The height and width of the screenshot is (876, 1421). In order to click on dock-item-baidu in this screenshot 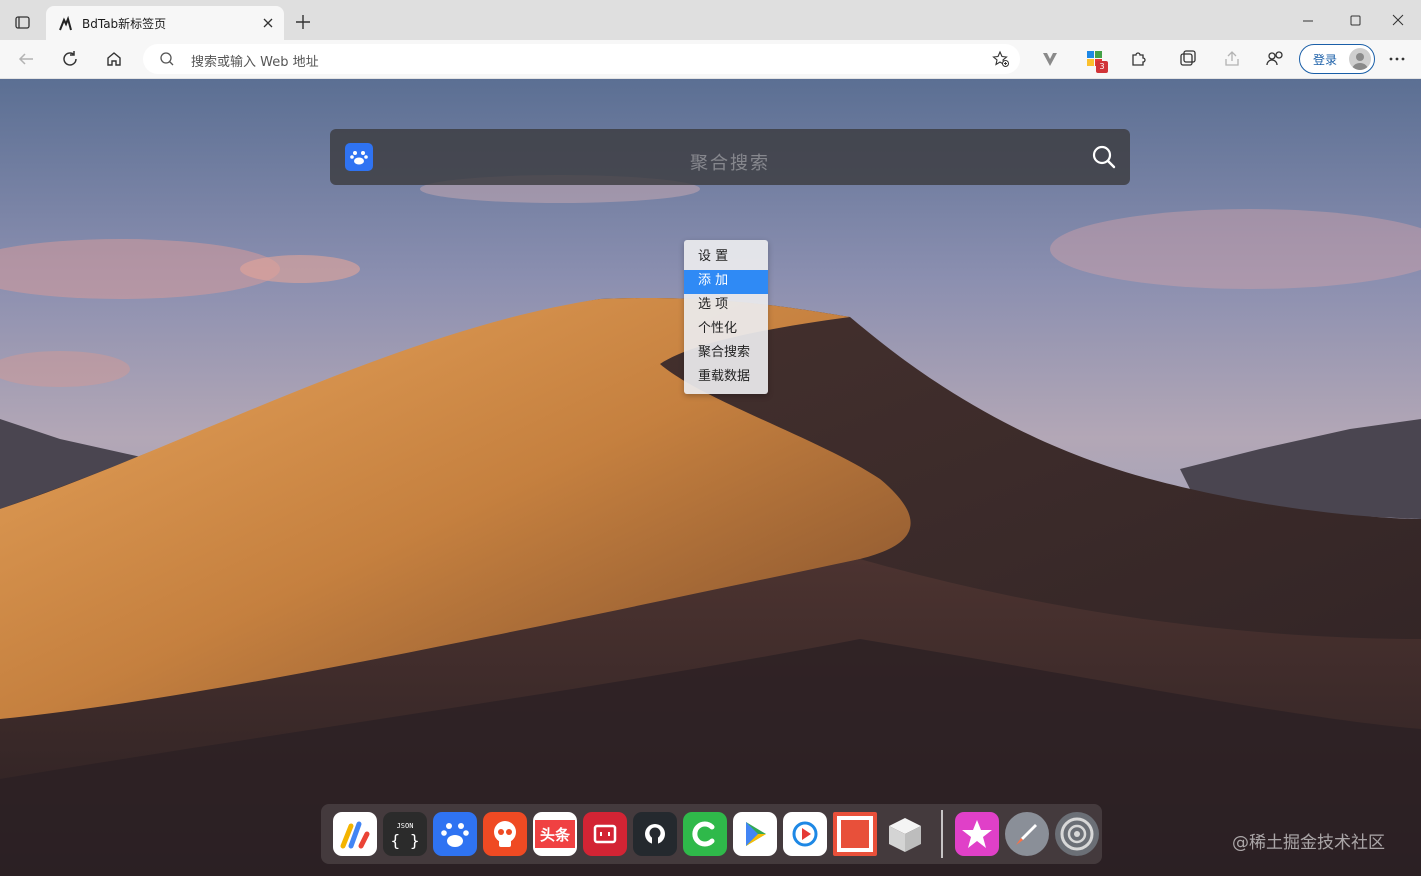, I will do `click(455, 834)`.